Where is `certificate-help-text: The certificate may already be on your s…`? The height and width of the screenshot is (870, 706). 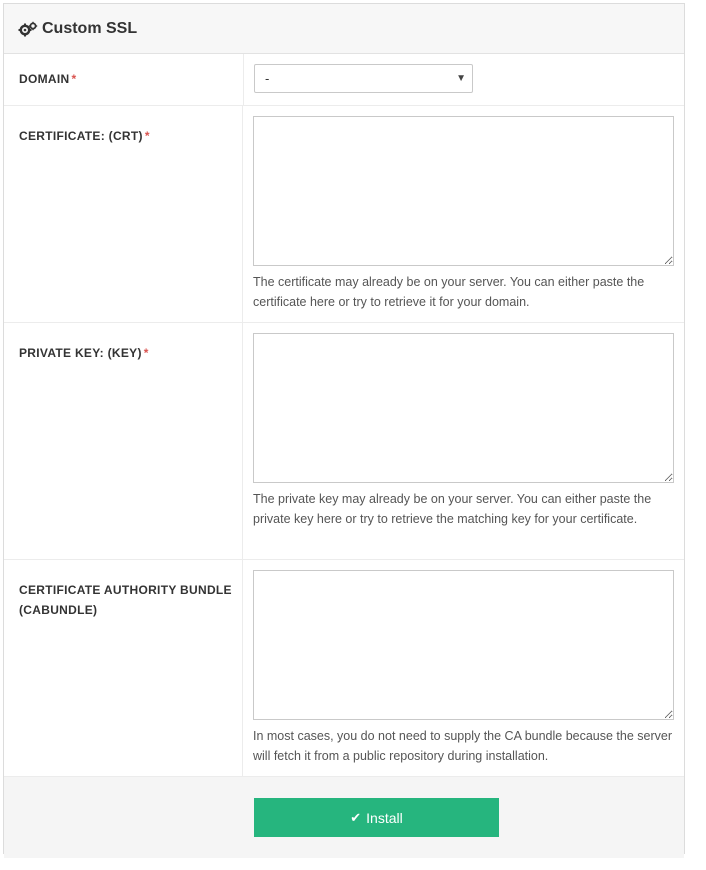 certificate-help-text: The certificate may already be on your s… is located at coordinates (449, 292).